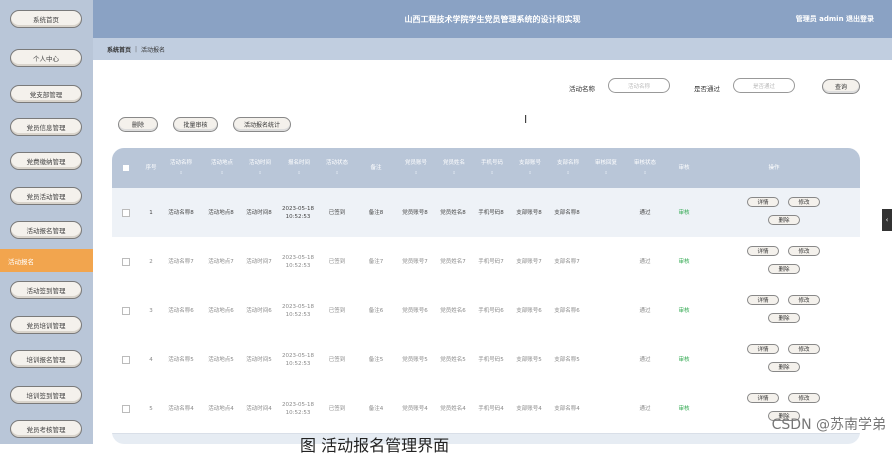 Image resolution: width=892 pixels, height=456 pixels. What do you see at coordinates (262, 124) in the screenshot?
I see `signup-stats-button: 活动报名统计` at bounding box center [262, 124].